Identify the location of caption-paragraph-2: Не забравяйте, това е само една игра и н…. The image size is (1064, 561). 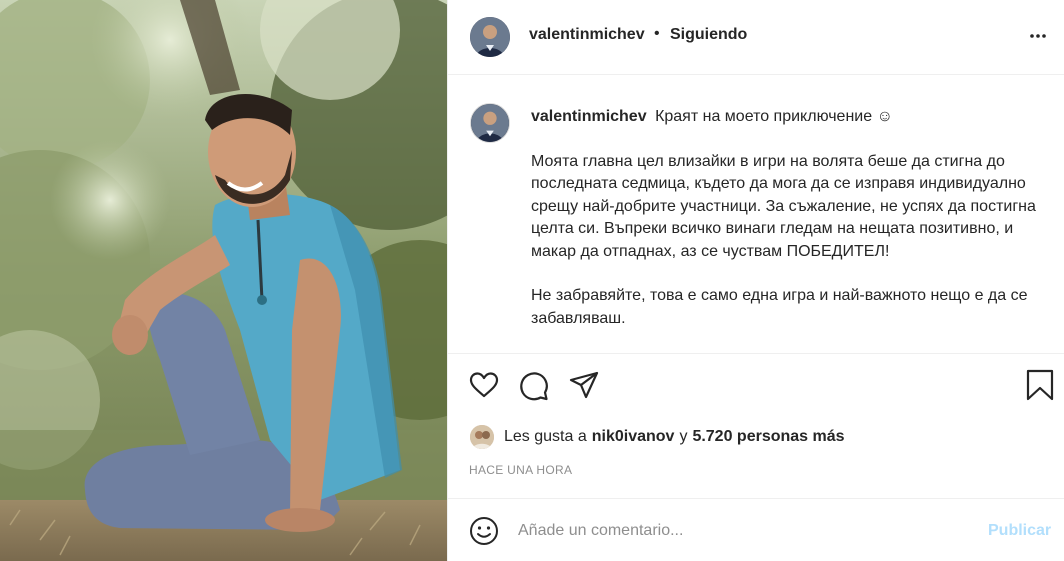
(779, 307).